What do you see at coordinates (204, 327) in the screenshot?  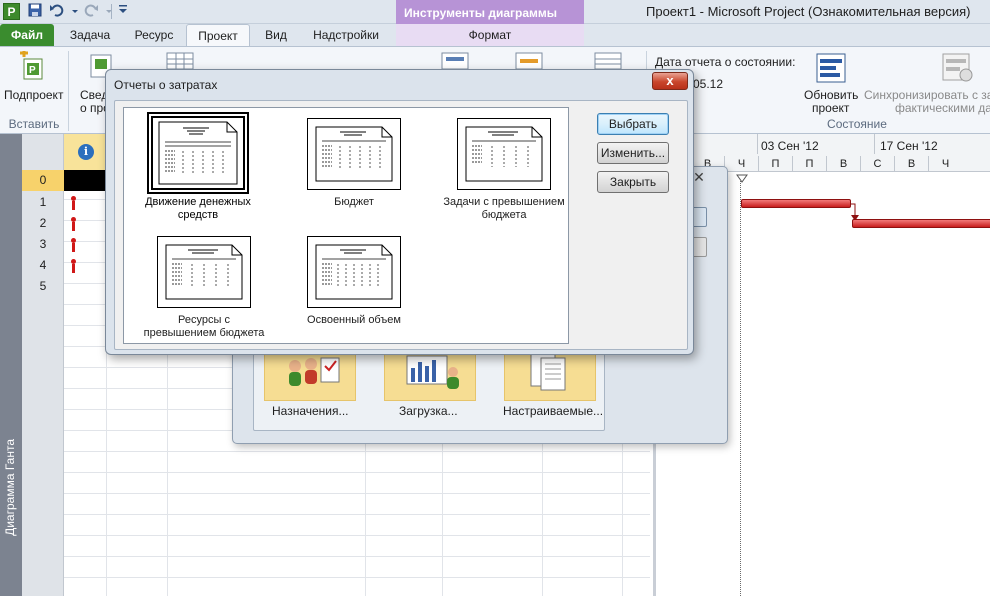 I see `overbudget-resources-report-label: Ресурсы с превышением бюджета` at bounding box center [204, 327].